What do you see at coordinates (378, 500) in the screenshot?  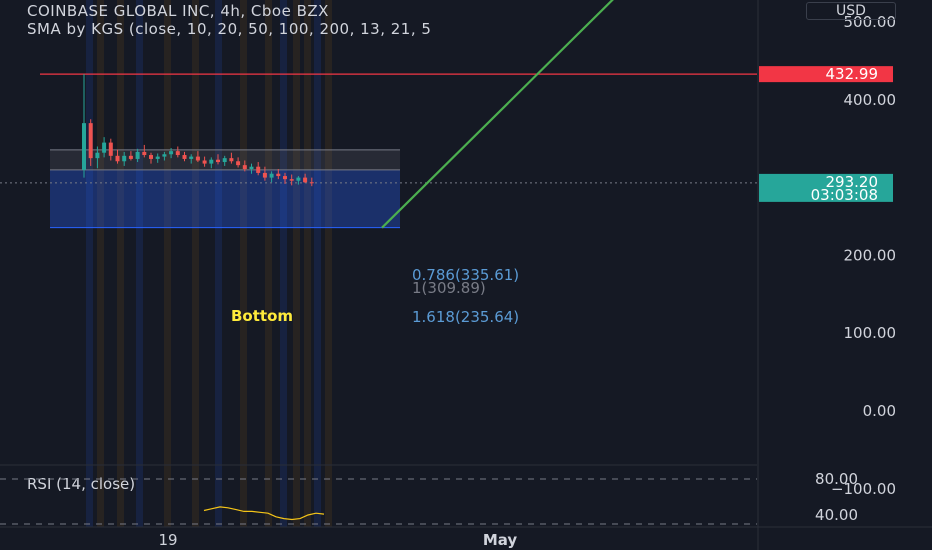 I see `rsi-pane: RSI (14, close)` at bounding box center [378, 500].